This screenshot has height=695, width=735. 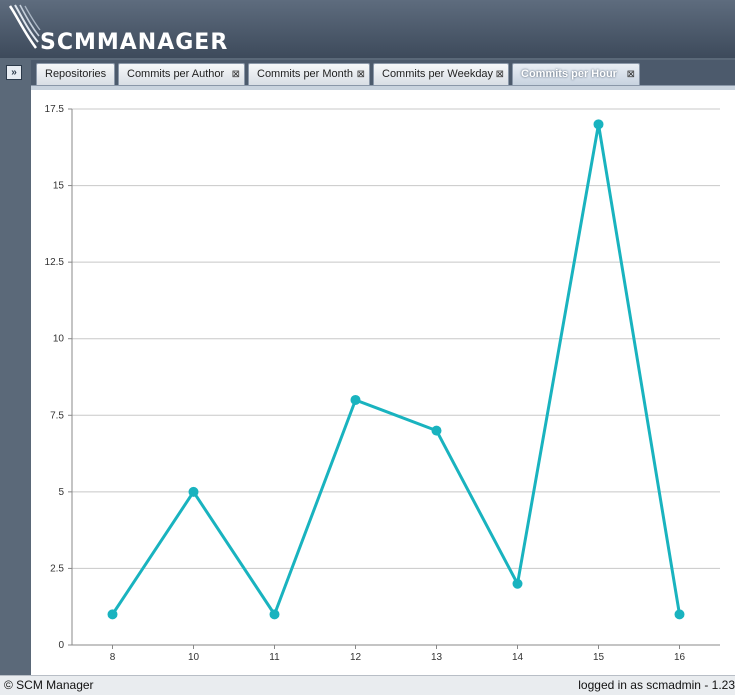 I want to click on scm-logo-icon, so click(x=24, y=26).